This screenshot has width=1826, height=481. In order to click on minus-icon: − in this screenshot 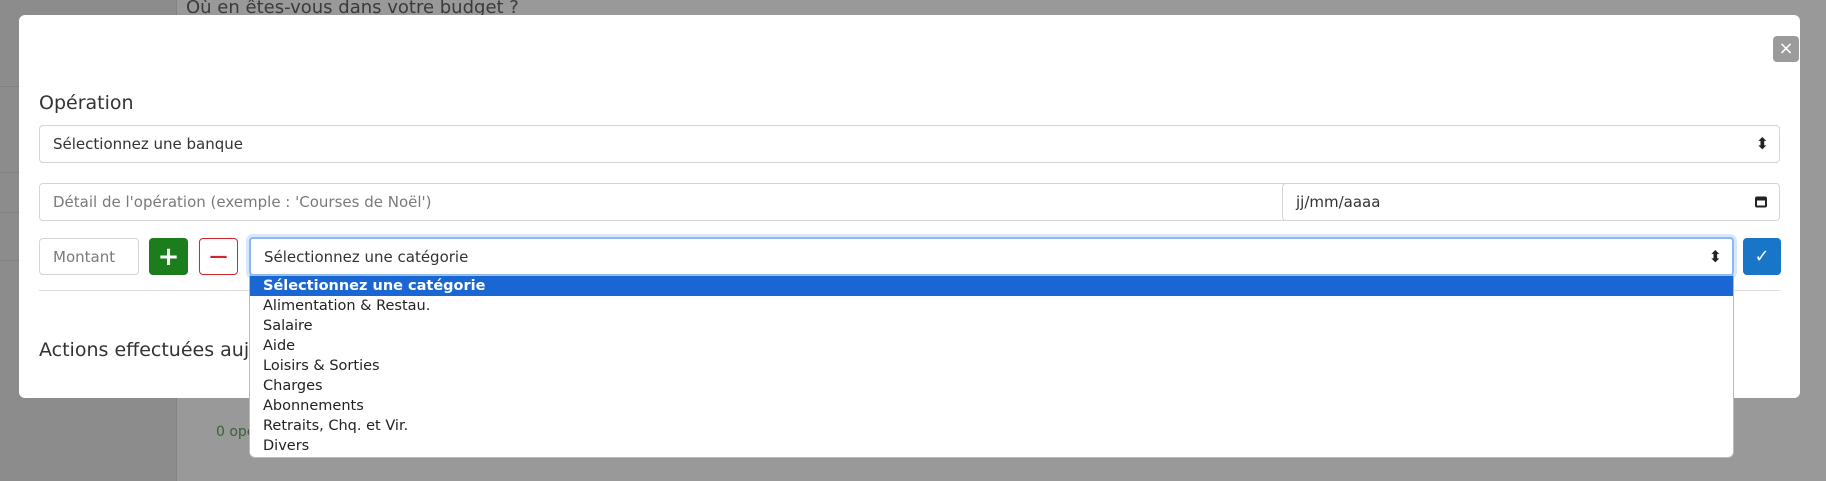, I will do `click(218, 256)`.